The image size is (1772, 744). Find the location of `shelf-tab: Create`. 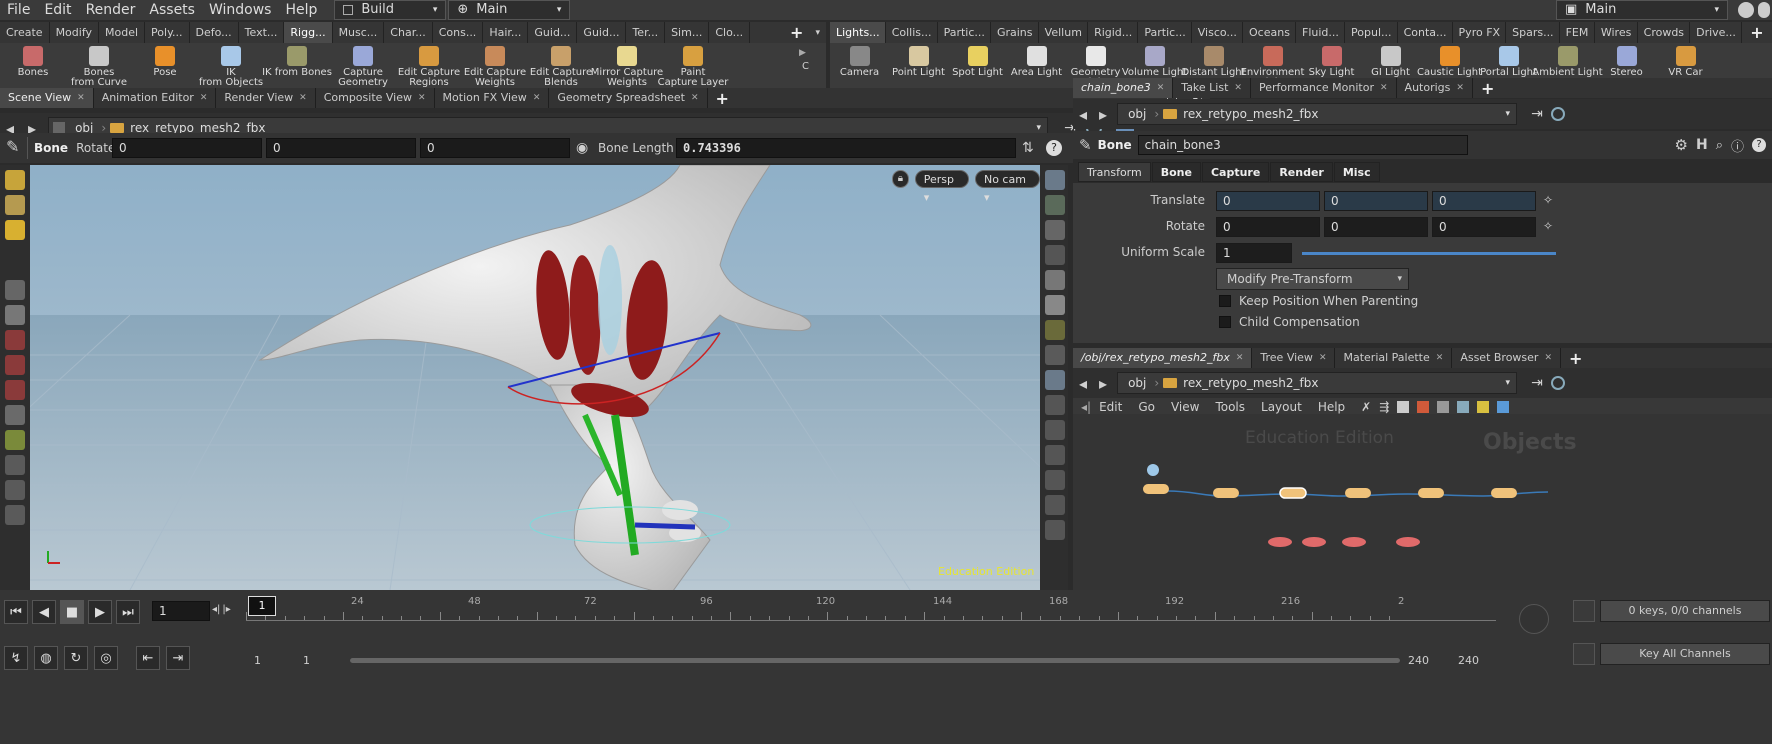

shelf-tab: Create is located at coordinates (25, 32).